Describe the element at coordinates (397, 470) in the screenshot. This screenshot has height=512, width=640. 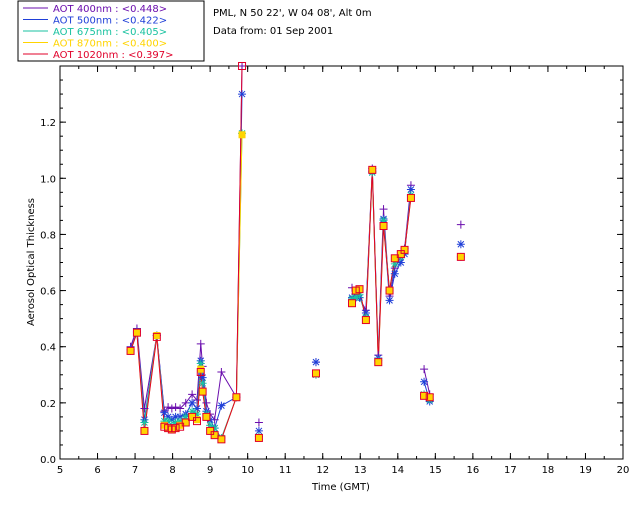
I see `x-tick-label: 14` at that location.